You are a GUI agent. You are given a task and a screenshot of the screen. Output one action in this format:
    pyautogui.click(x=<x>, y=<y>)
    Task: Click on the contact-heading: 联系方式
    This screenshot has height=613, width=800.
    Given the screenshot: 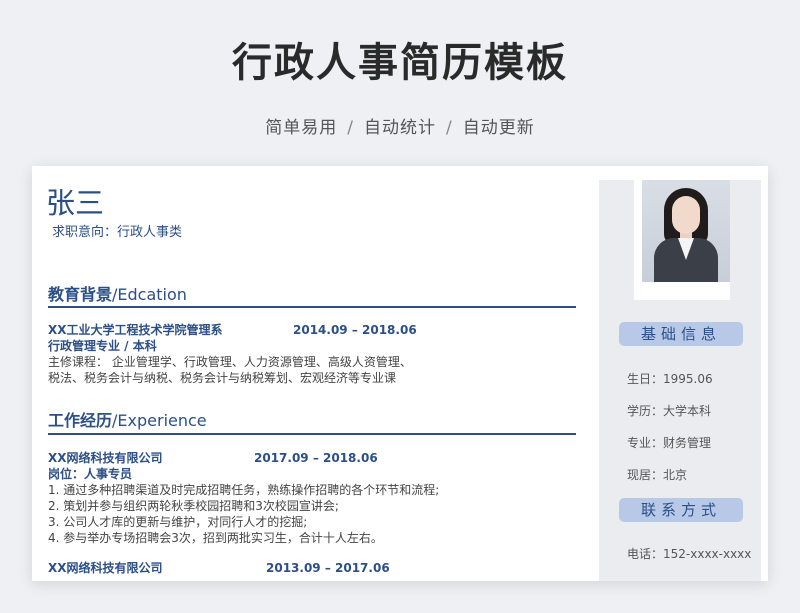 What is the action you would take?
    pyautogui.click(x=681, y=510)
    